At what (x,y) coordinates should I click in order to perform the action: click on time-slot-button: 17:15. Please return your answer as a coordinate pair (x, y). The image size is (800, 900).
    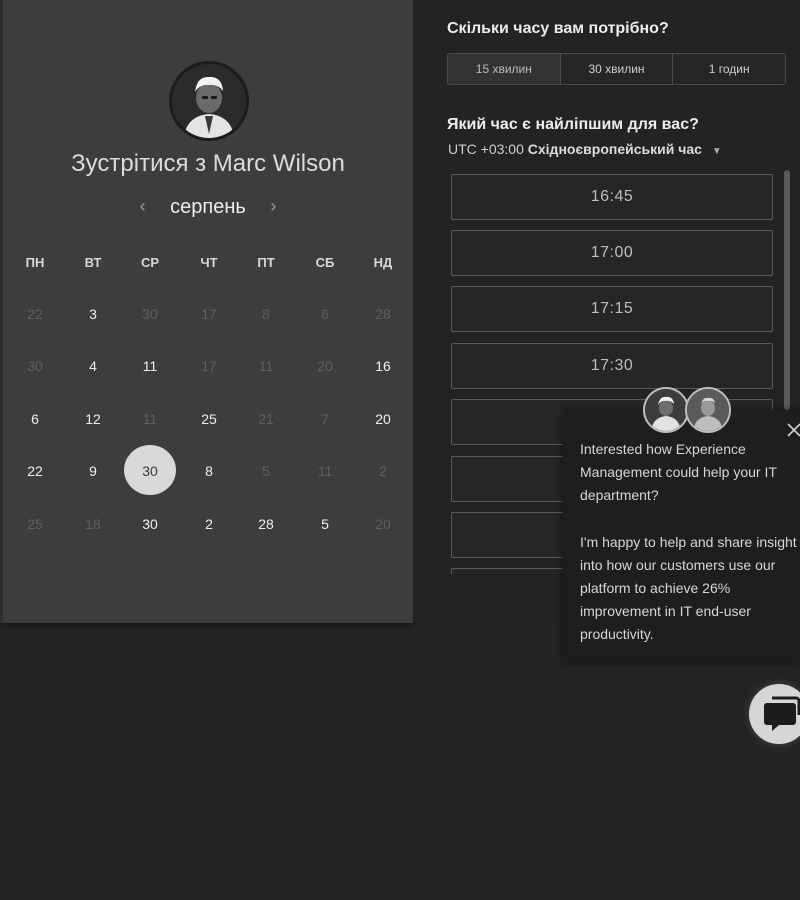
    Looking at the image, I should click on (612, 309).